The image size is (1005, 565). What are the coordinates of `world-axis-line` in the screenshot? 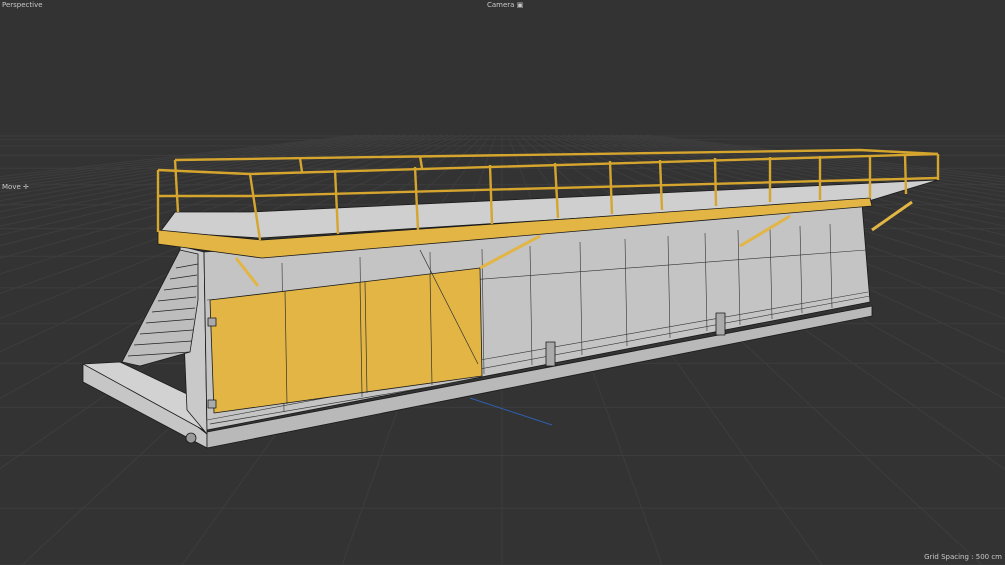 It's located at (511, 411).